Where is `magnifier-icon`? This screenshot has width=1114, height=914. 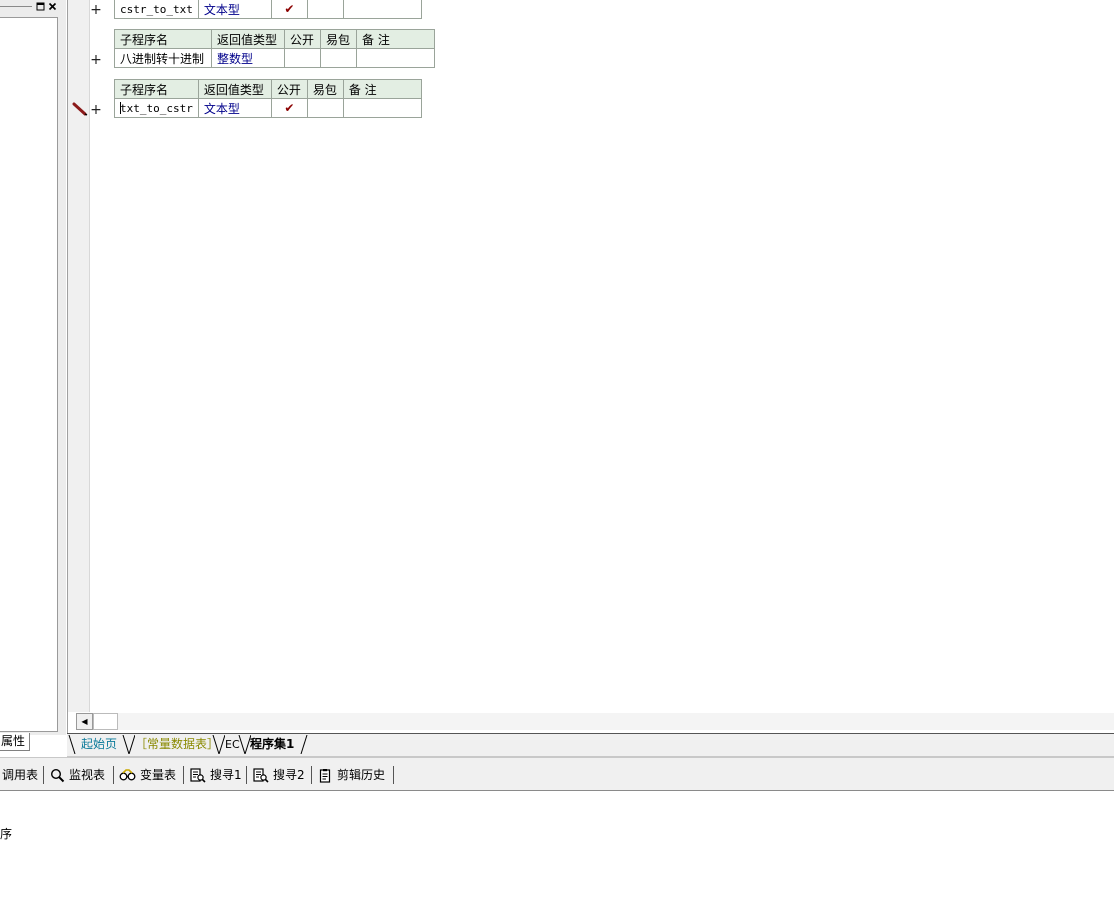 magnifier-icon is located at coordinates (57, 775).